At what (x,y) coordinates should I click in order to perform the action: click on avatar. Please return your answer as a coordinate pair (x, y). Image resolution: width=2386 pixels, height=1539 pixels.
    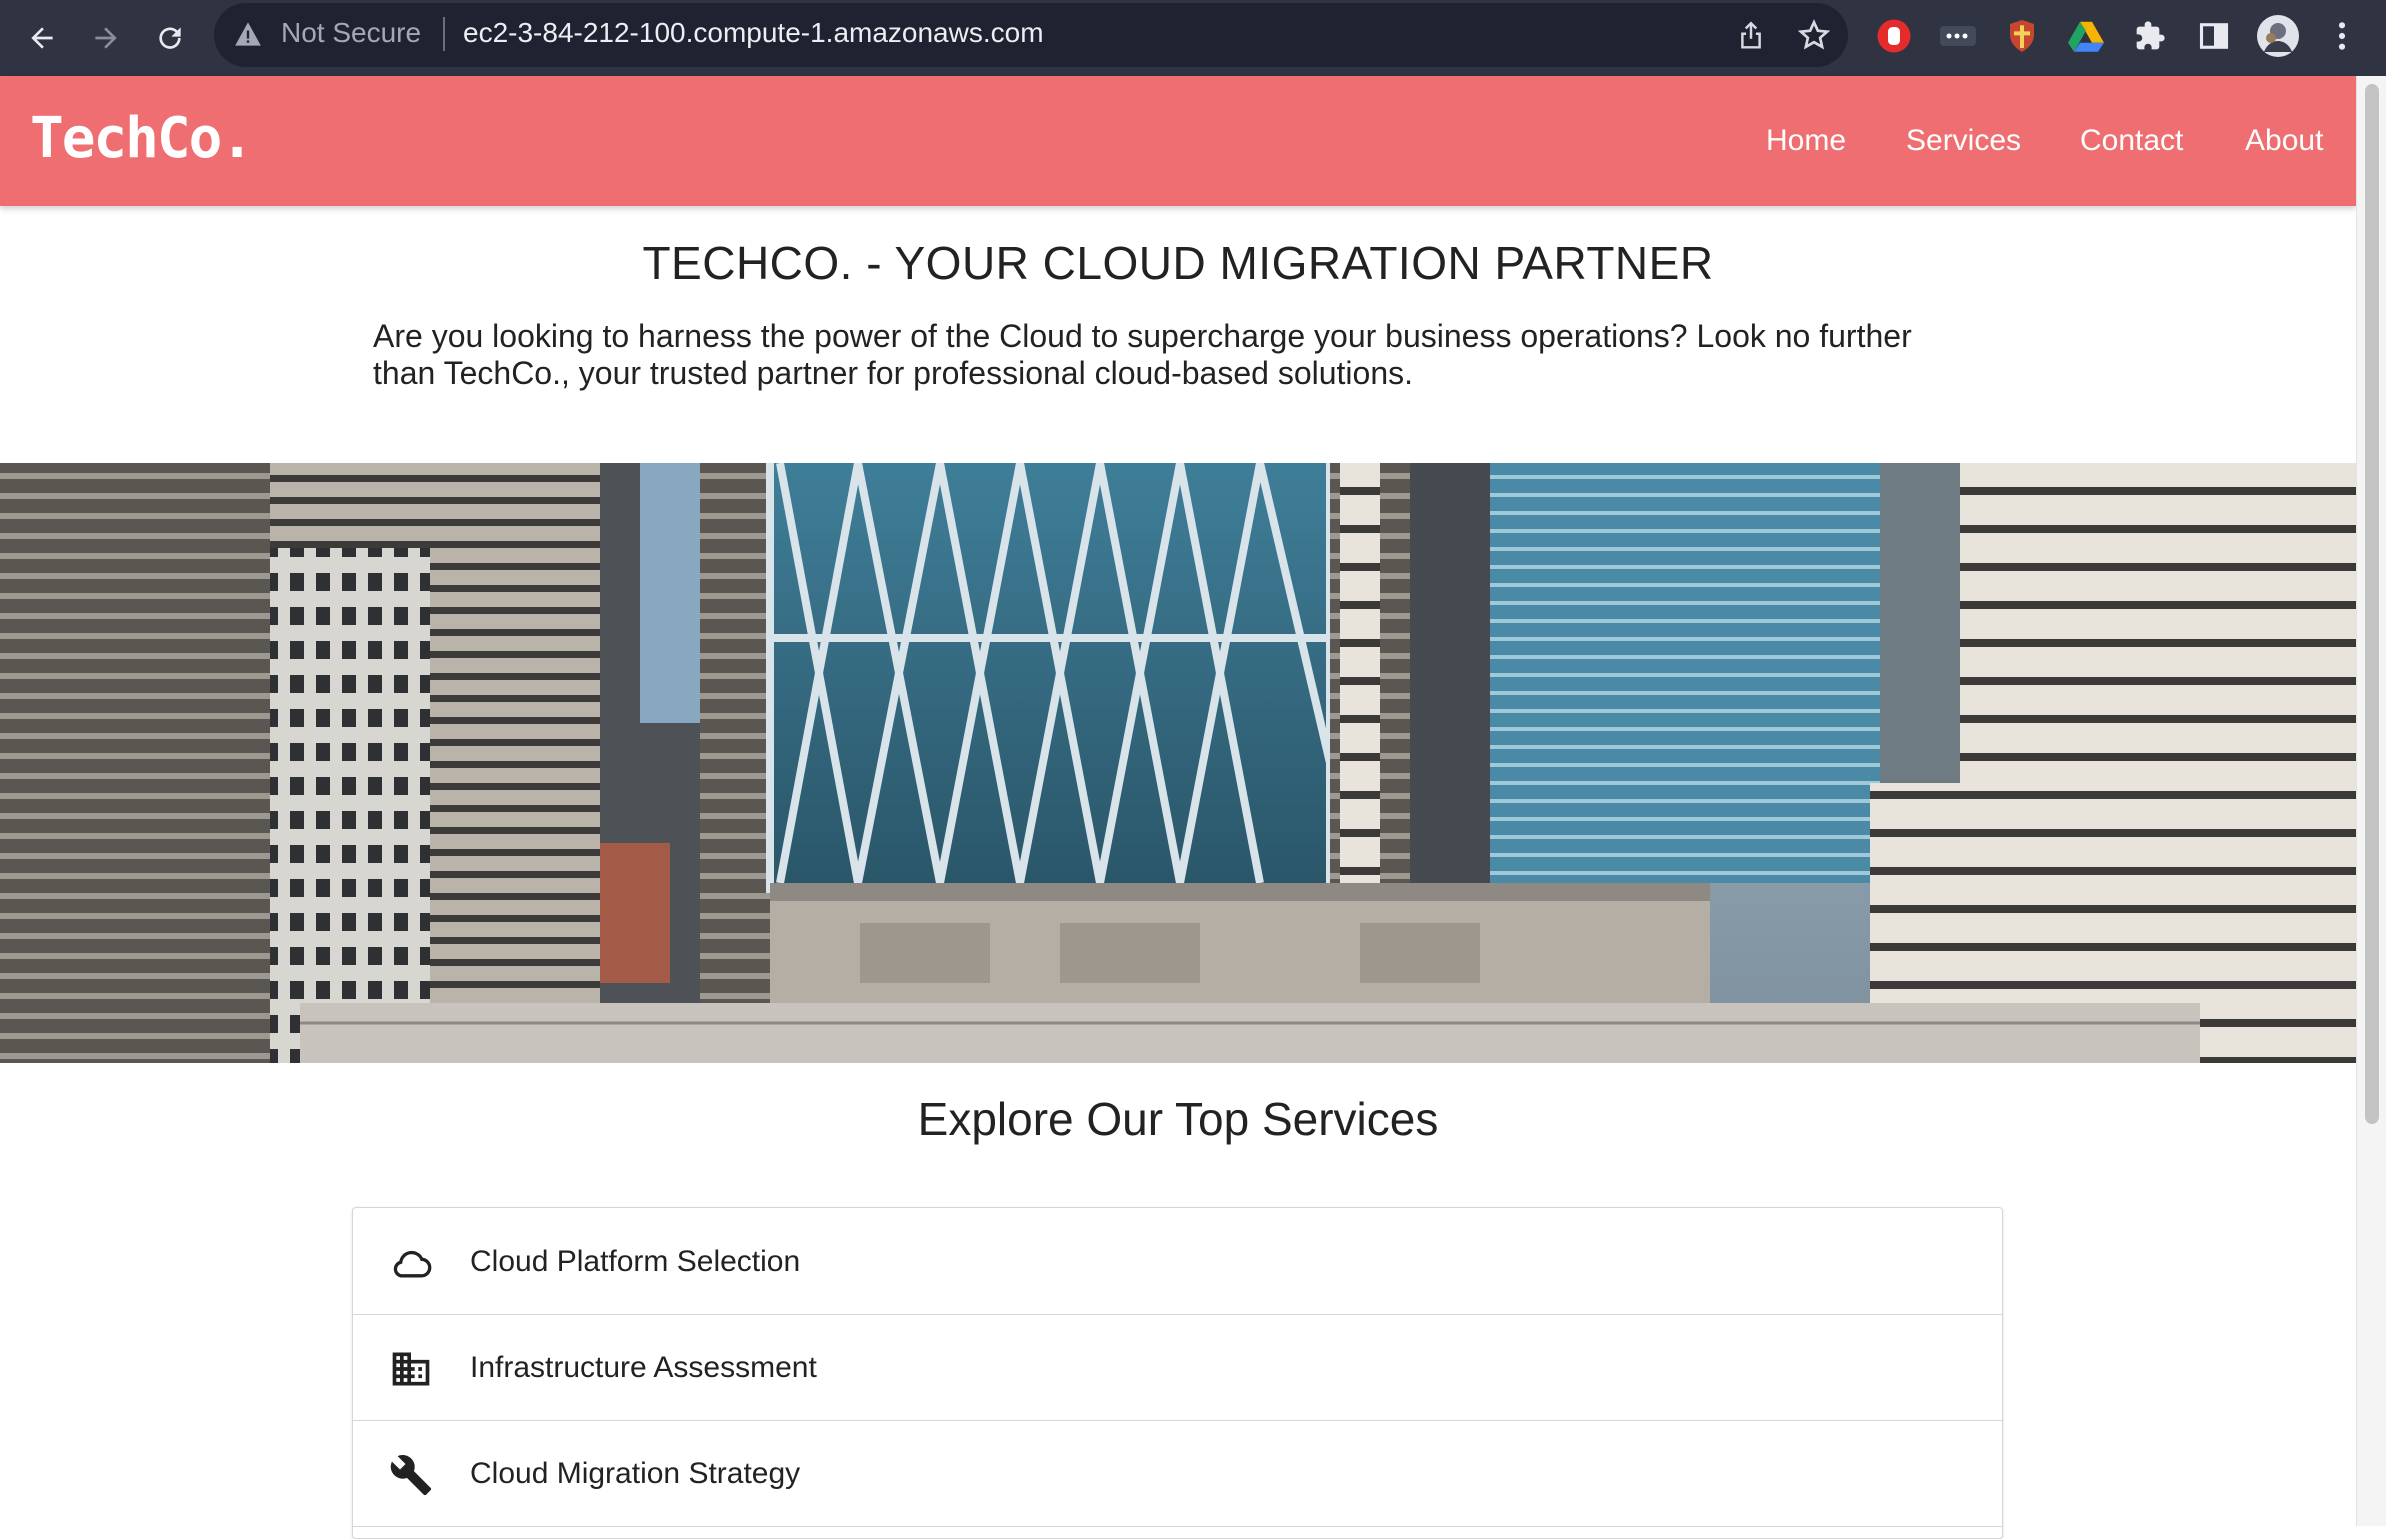
    Looking at the image, I should click on (2278, 36).